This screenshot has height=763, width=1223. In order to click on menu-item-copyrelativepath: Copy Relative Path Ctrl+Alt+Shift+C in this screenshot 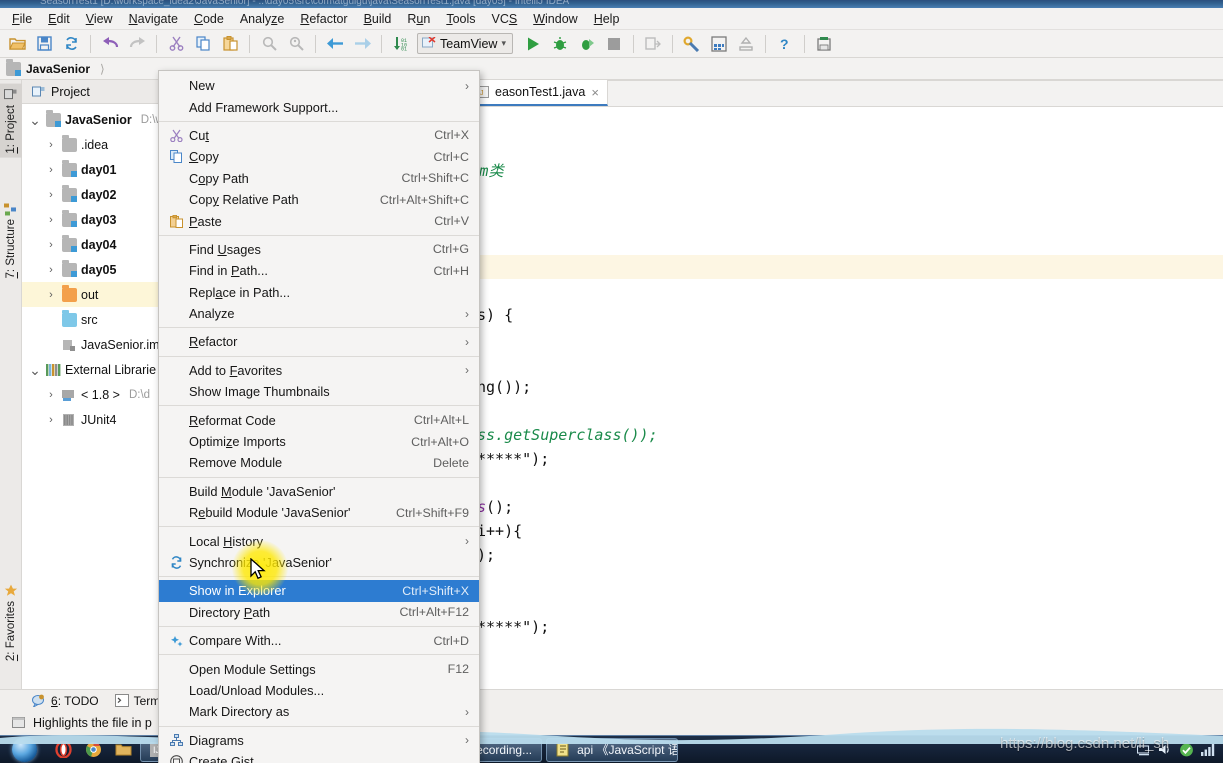, I will do `click(319, 199)`.